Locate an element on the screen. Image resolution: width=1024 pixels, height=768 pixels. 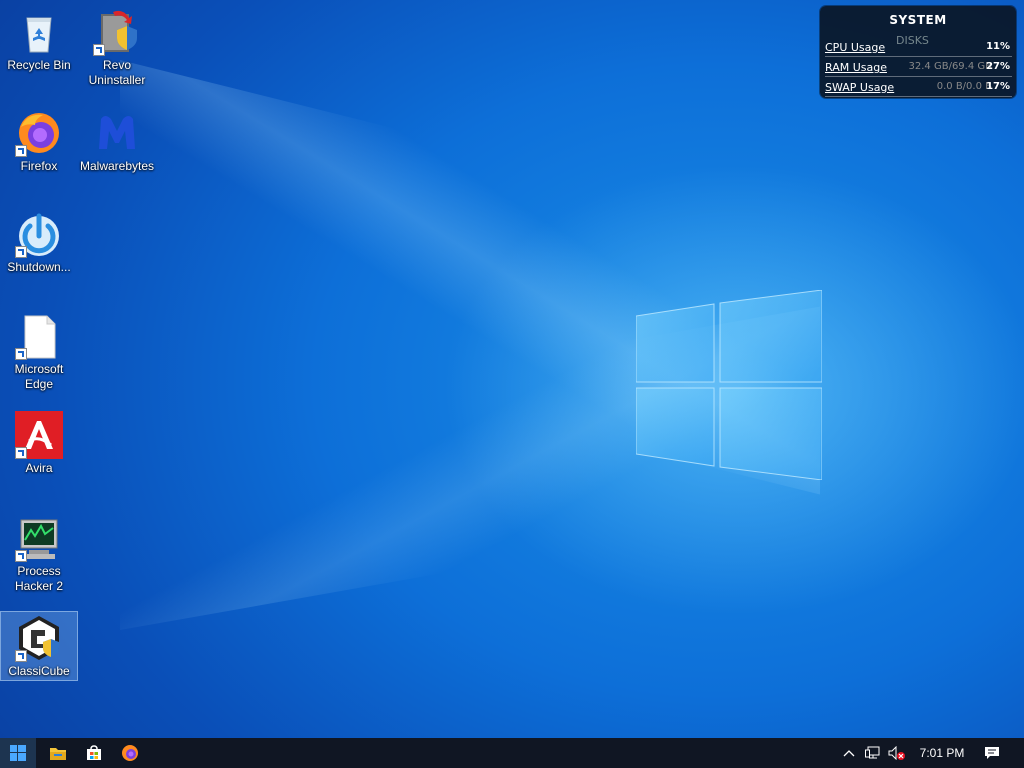
desktop-icon-process-hacker: Process Hacker 2 is located at coordinates (39, 554).